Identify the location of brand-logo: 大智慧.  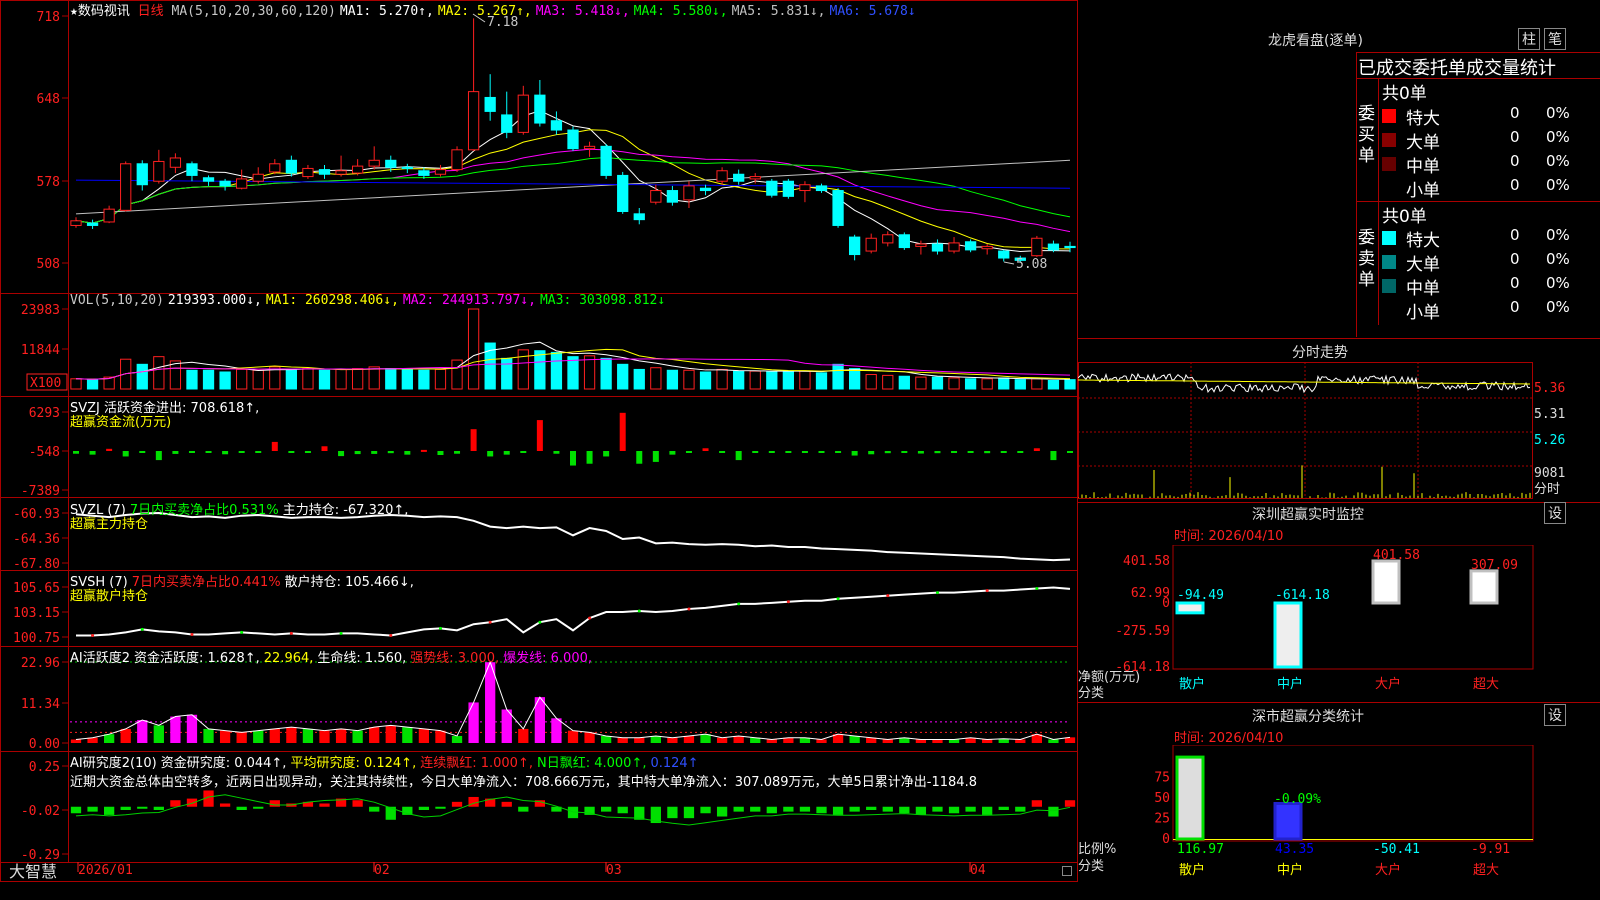
(32, 871).